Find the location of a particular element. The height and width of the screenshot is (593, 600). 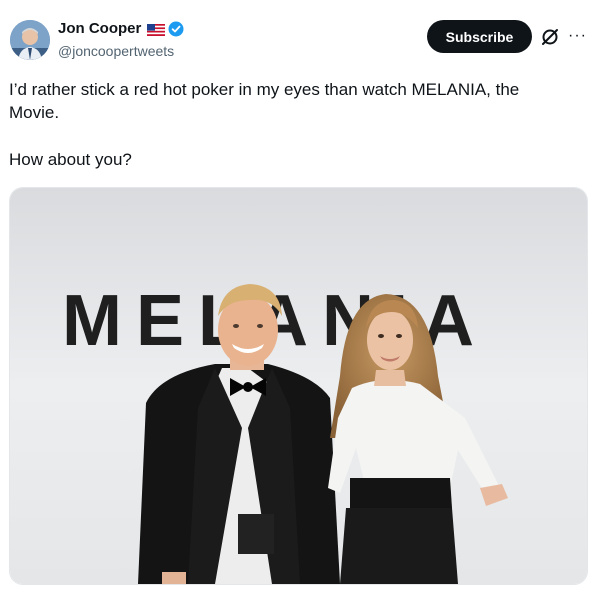

us-flag-icon is located at coordinates (156, 29).